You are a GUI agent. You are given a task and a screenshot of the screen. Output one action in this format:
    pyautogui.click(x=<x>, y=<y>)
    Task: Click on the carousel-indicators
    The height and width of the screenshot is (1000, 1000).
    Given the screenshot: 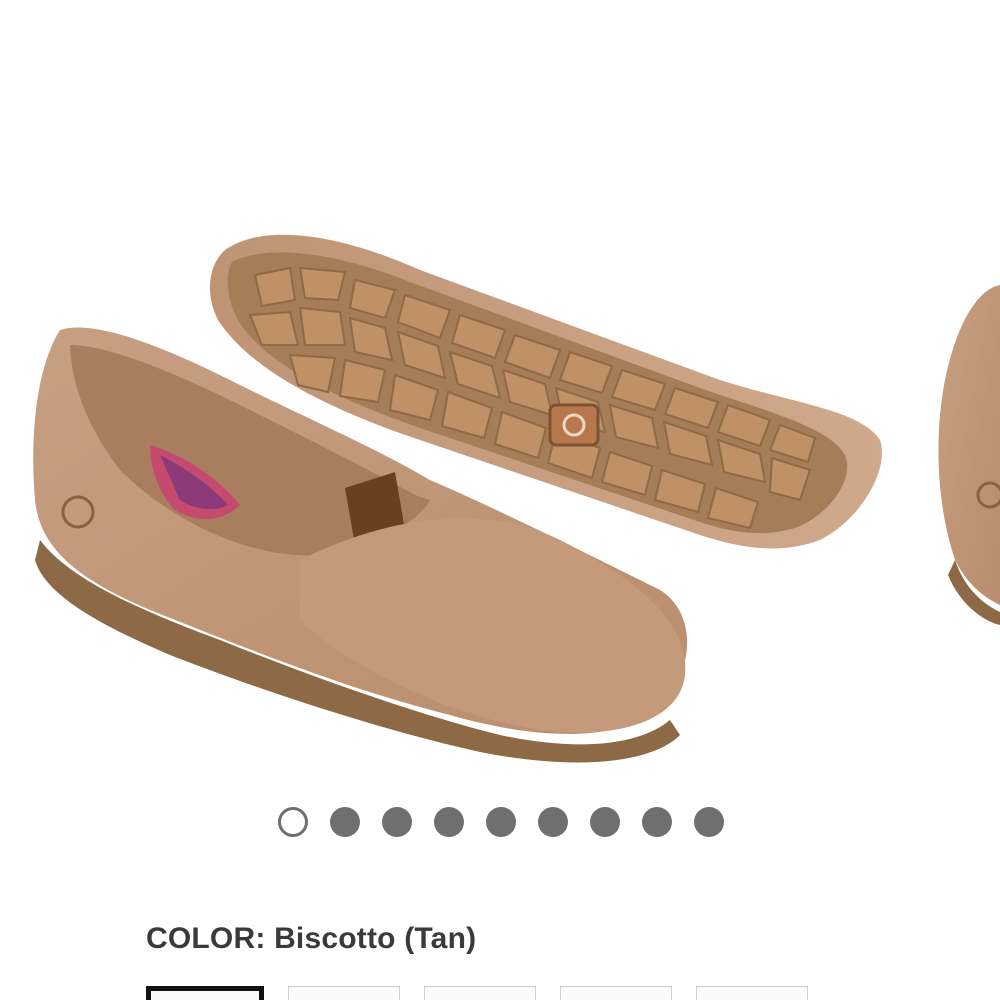 What is the action you would take?
    pyautogui.click(x=501, y=822)
    